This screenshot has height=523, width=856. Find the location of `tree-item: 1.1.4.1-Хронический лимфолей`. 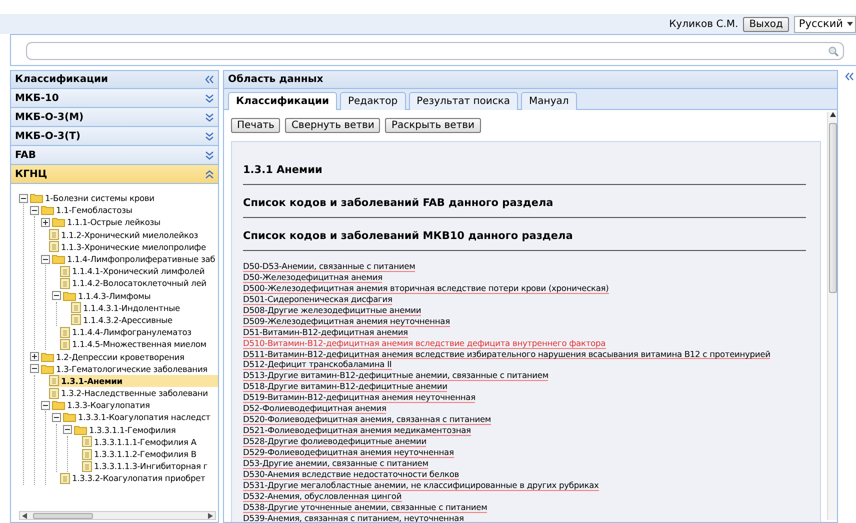

tree-item: 1.1.4.1-Хронический лимфолей is located at coordinates (139, 271).